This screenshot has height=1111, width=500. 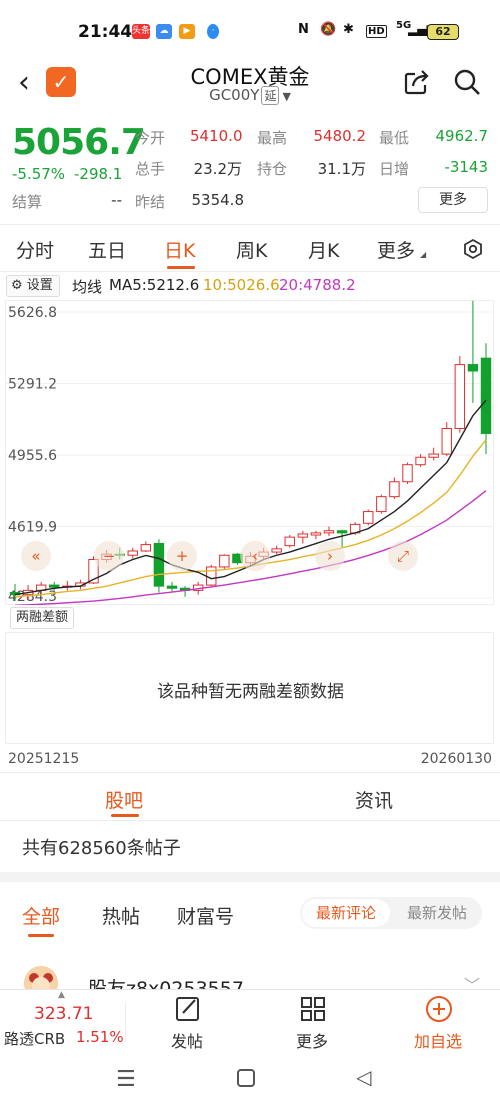 I want to click on caret-up-icon: ▲, so click(x=61, y=995).